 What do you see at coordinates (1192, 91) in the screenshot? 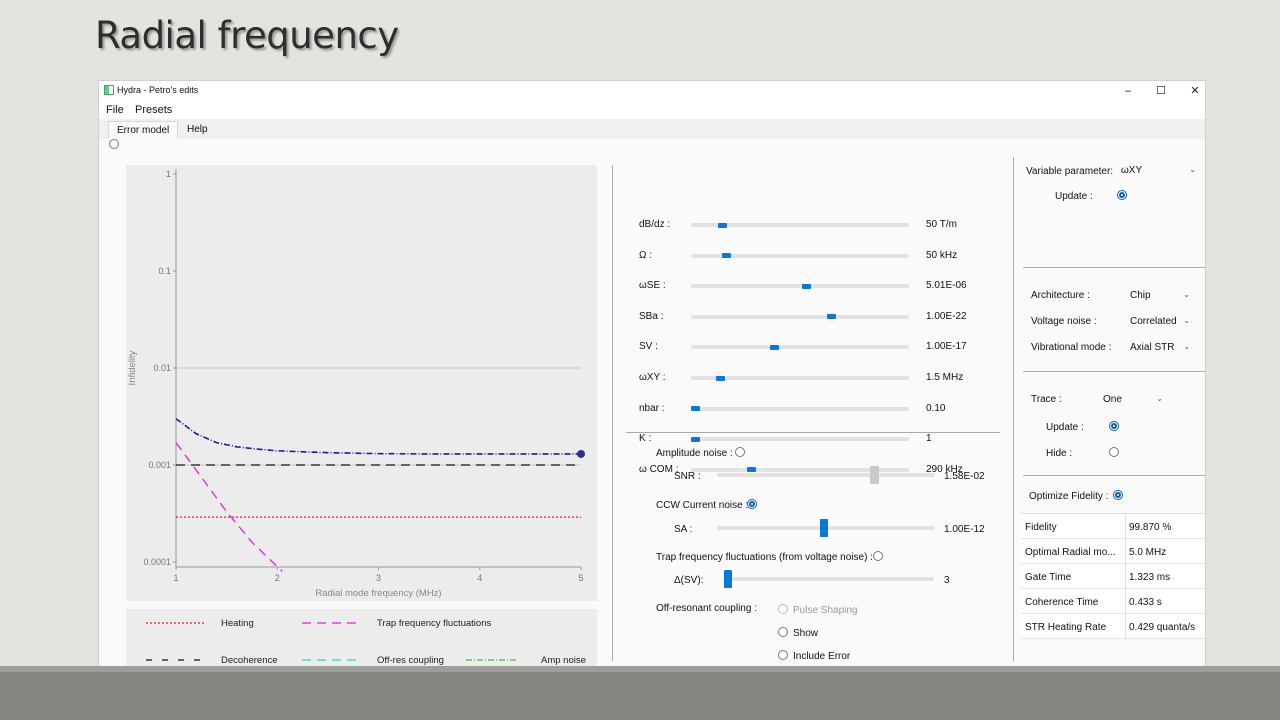
I see `close-button: ✕` at bounding box center [1192, 91].